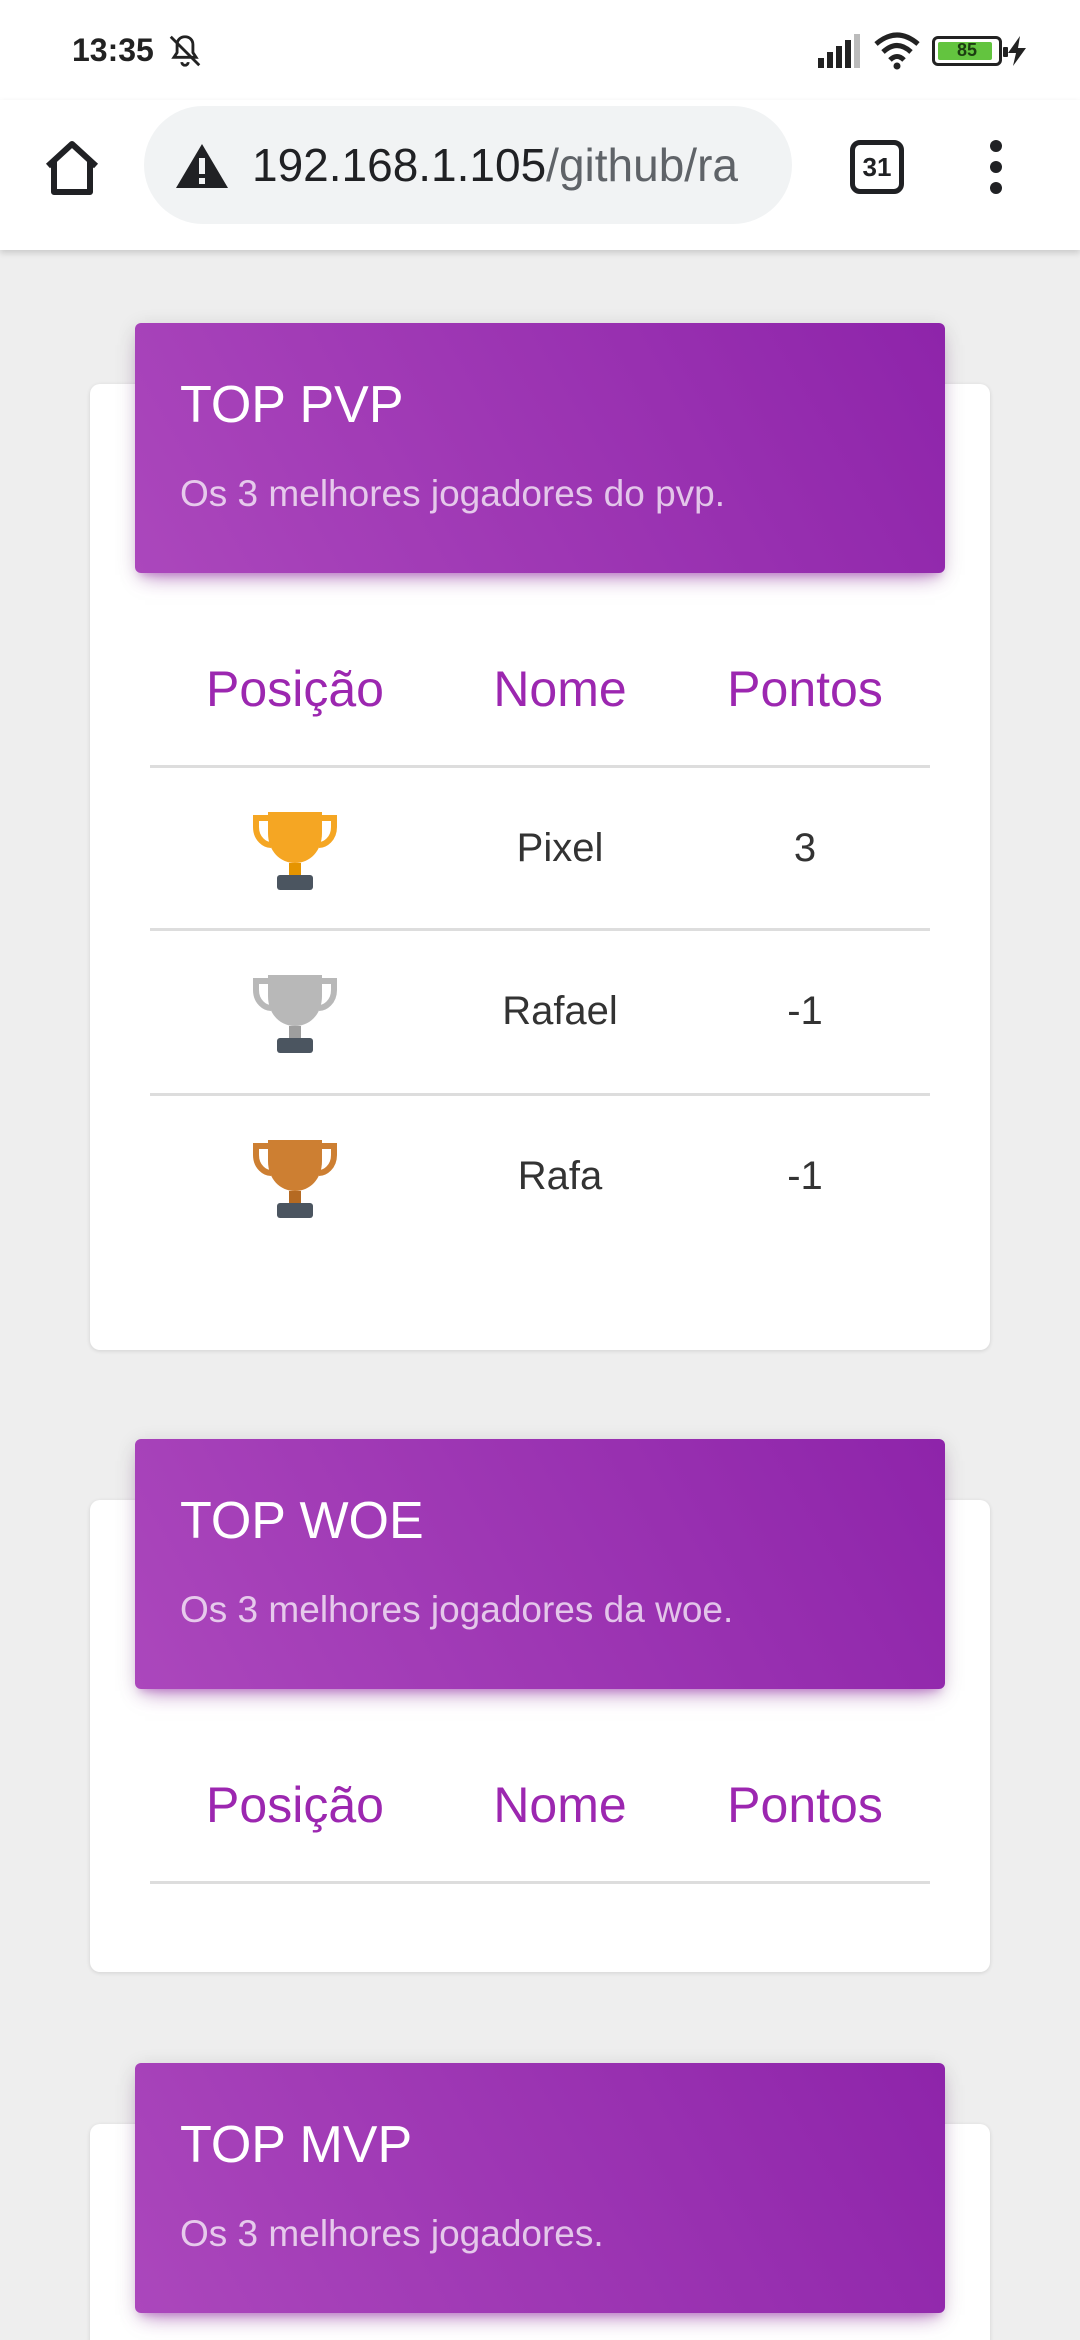 This screenshot has width=1080, height=2340. I want to click on pvp-table-header: Posição Nome Pontos, so click(540, 700).